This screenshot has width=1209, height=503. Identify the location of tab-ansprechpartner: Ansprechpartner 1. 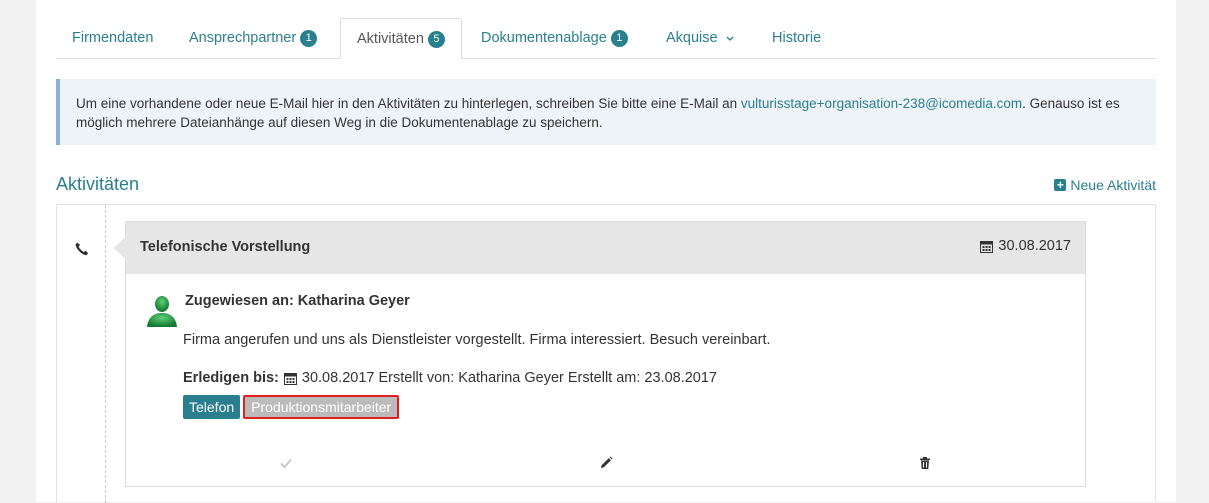
(253, 38).